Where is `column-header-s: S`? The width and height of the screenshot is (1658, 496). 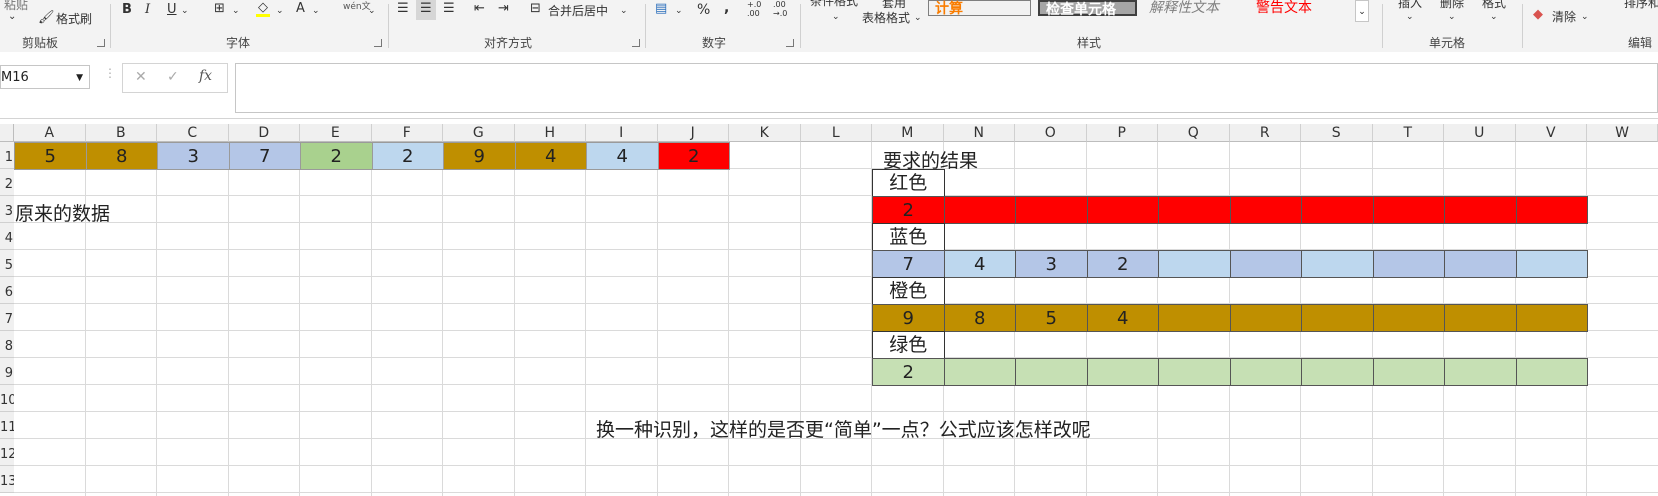 column-header-s: S is located at coordinates (1337, 133).